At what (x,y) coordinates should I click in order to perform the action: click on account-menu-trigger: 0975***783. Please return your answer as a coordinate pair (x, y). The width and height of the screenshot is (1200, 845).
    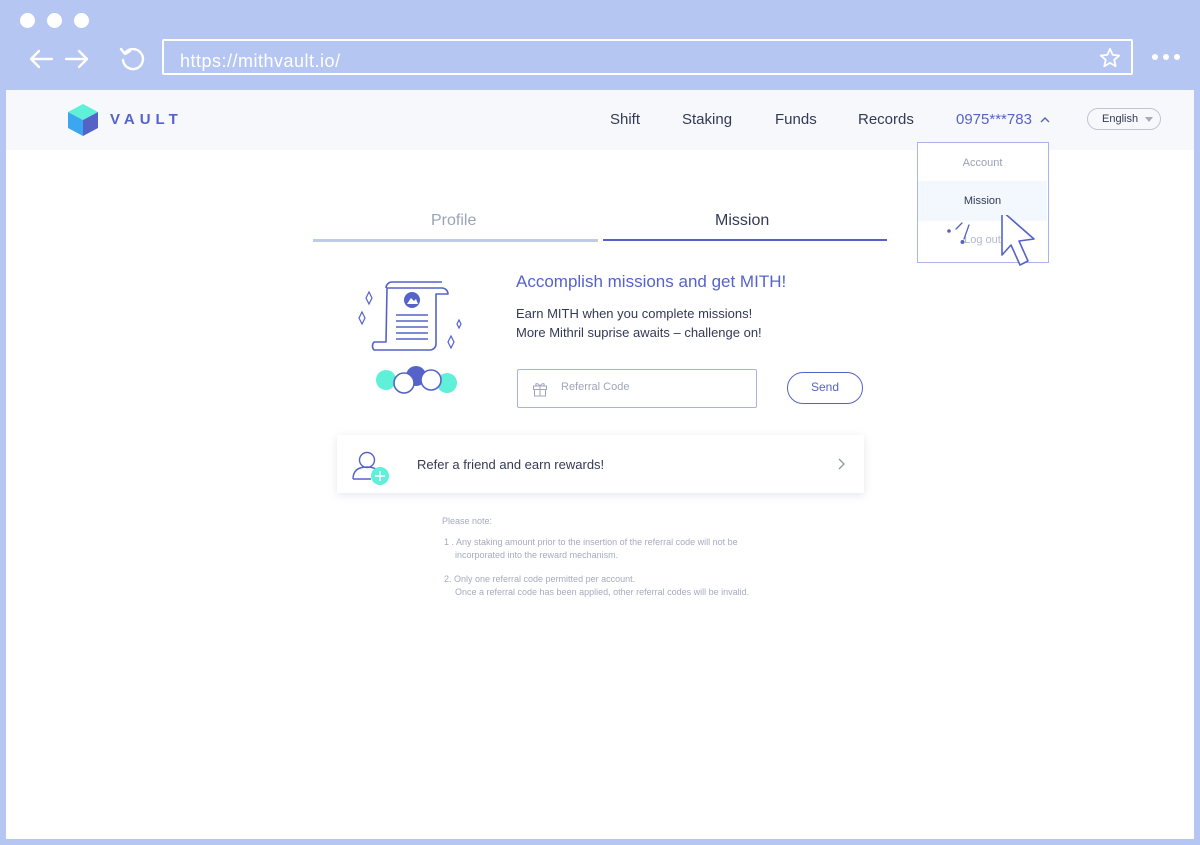
    Looking at the image, I should click on (994, 119).